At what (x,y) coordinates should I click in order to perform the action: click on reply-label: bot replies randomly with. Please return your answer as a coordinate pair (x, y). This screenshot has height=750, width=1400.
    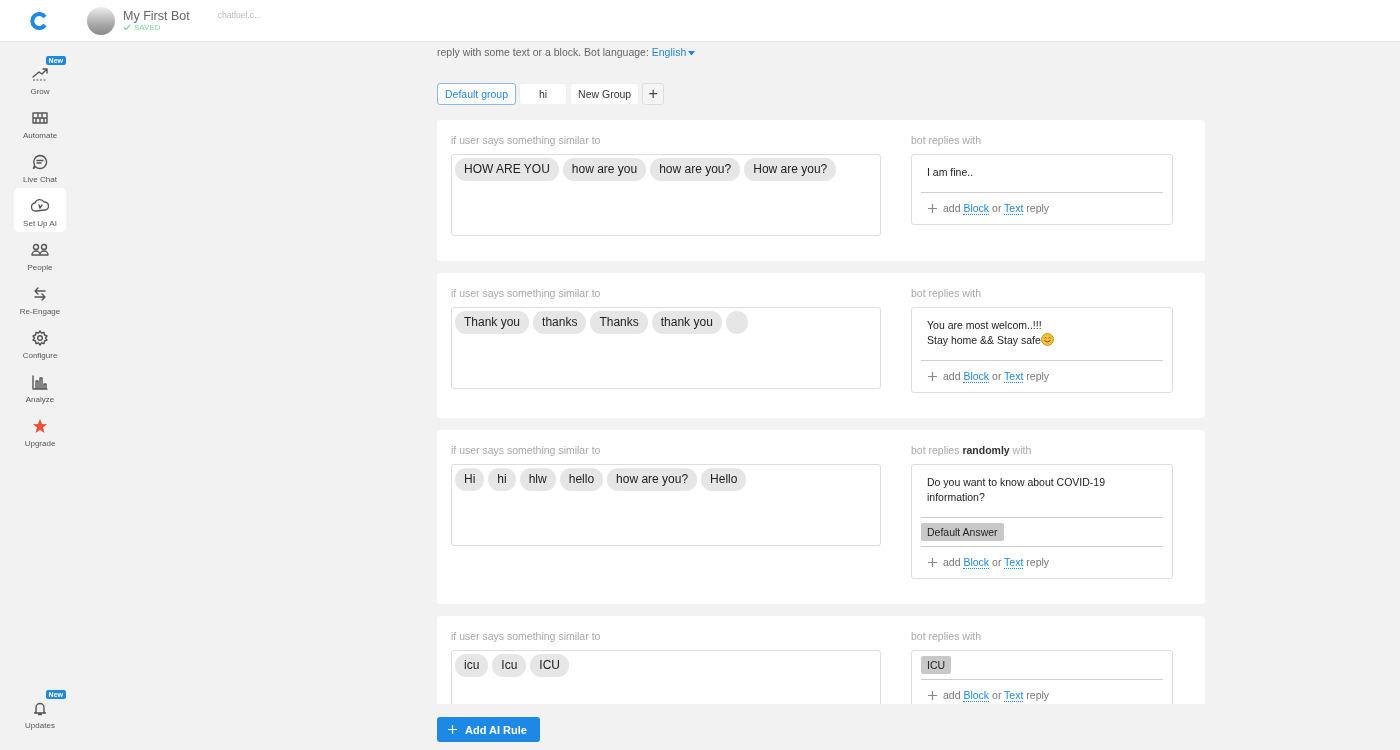
    Looking at the image, I should click on (972, 450).